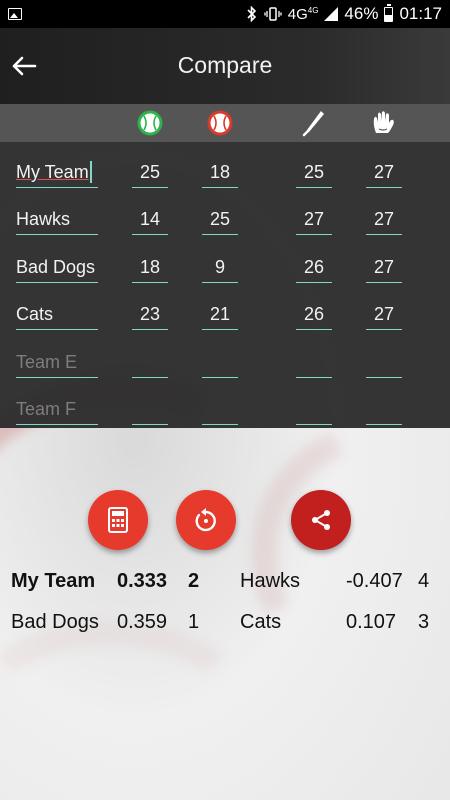 This screenshot has height=800, width=450. Describe the element at coordinates (314, 170) in the screenshot. I see `bat-value-field: 25` at that location.